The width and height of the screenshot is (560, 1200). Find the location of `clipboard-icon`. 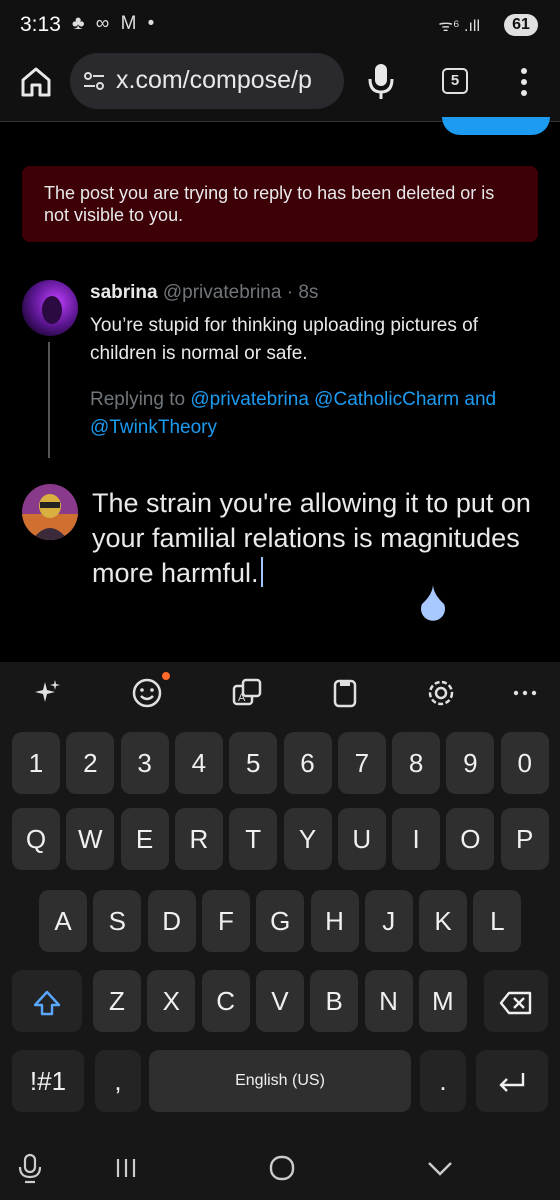

clipboard-icon is located at coordinates (345, 693).